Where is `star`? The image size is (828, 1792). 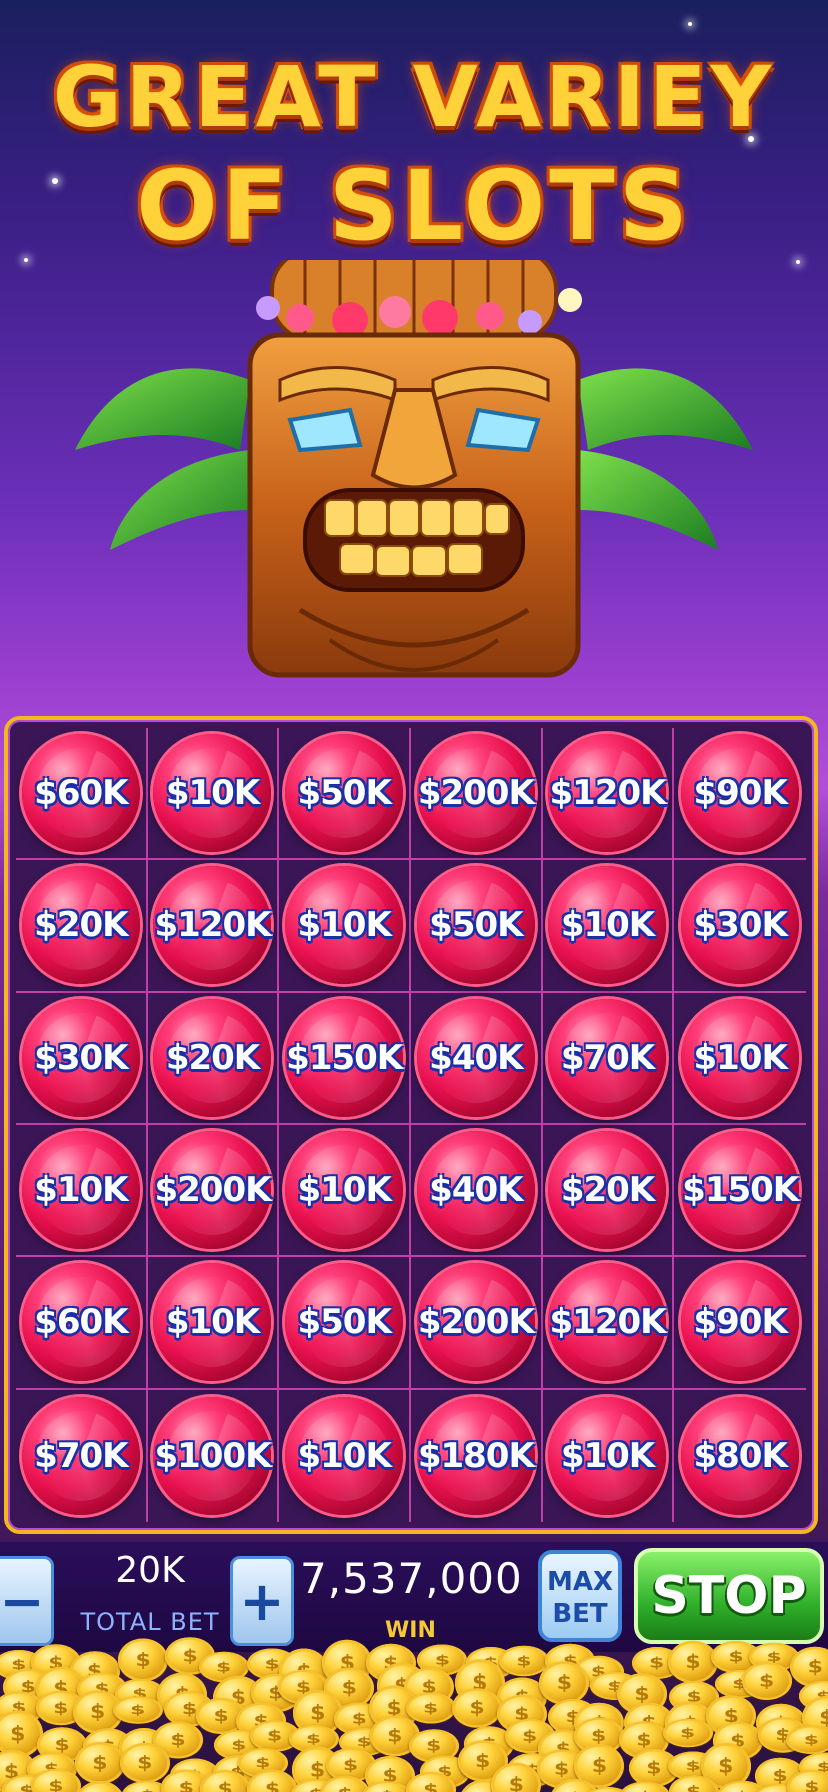
star is located at coordinates (690, 24).